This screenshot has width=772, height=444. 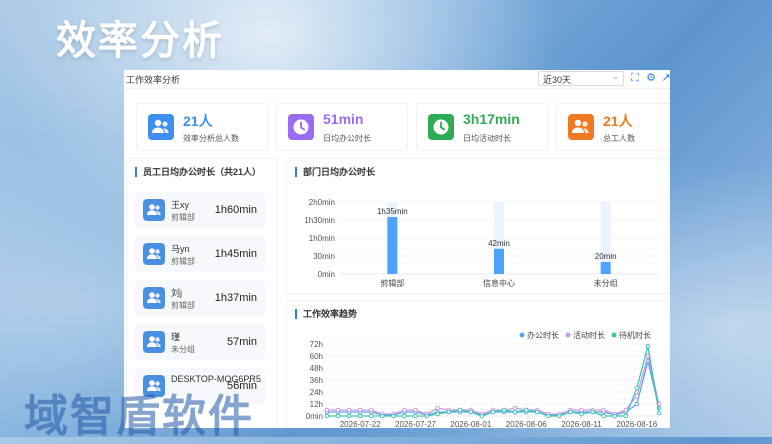 I want to click on kpi-value: 3h17min, so click(x=491, y=119).